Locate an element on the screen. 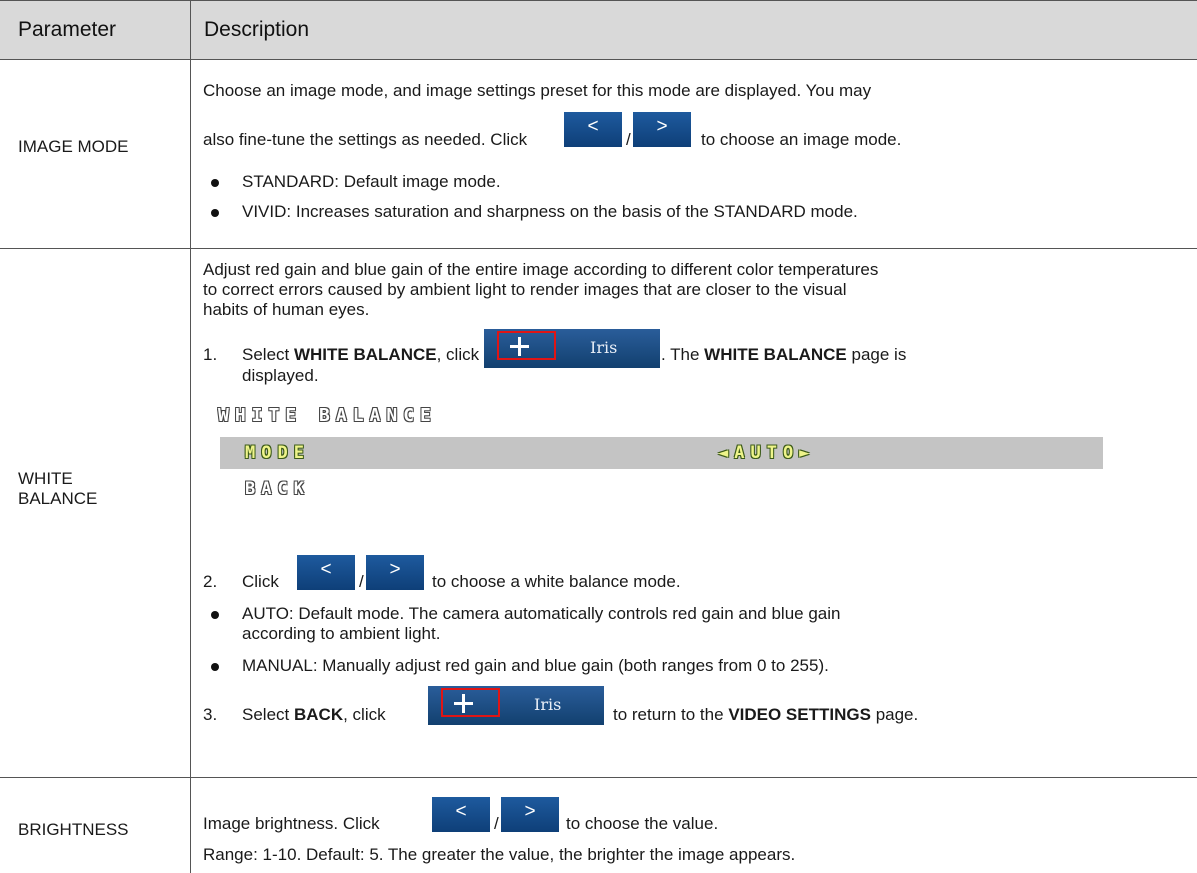 This screenshot has width=1197, height=873. brightness-label: BRIGHTNESS is located at coordinates (73, 829).